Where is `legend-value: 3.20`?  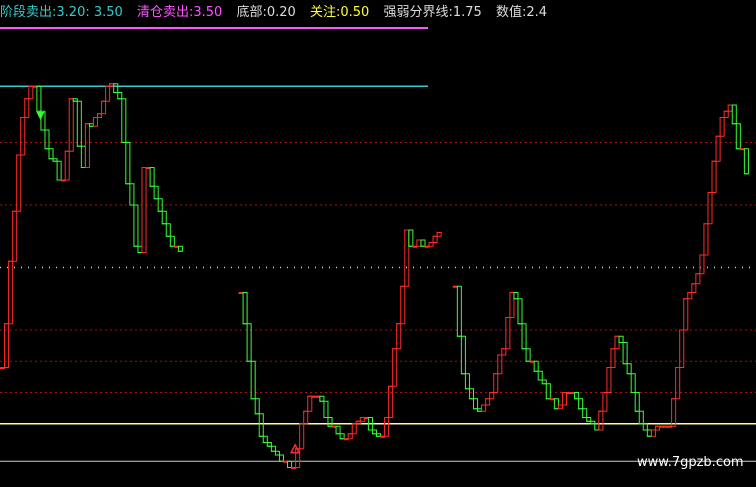
legend-value: 3.20 is located at coordinates (71, 12).